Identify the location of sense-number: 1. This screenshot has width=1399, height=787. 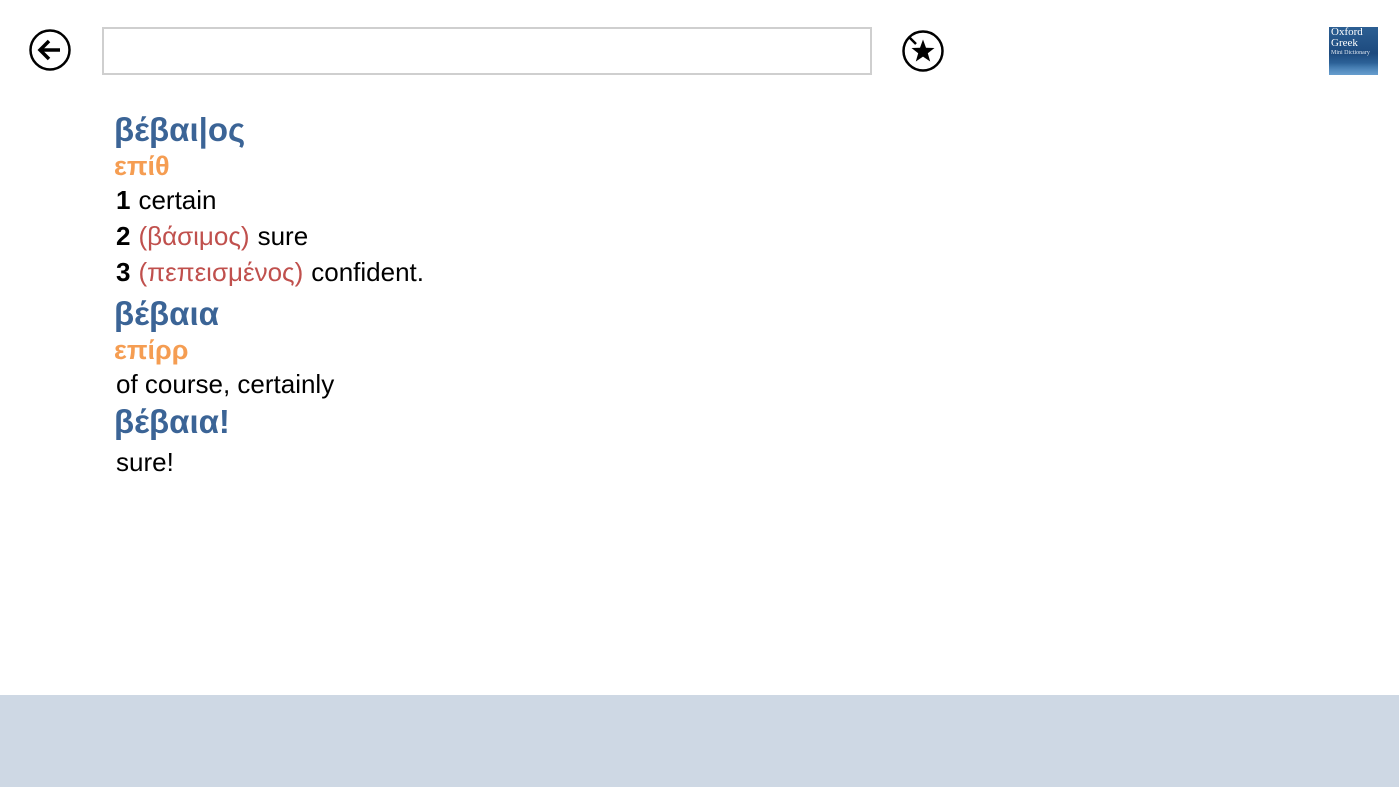
(123, 200).